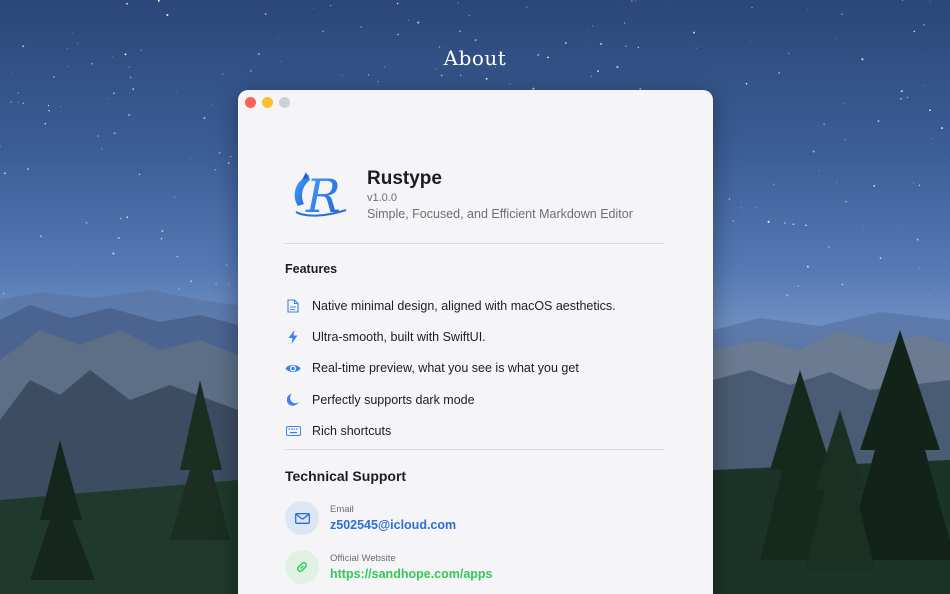  I want to click on support-title: Technical Support, so click(346, 476).